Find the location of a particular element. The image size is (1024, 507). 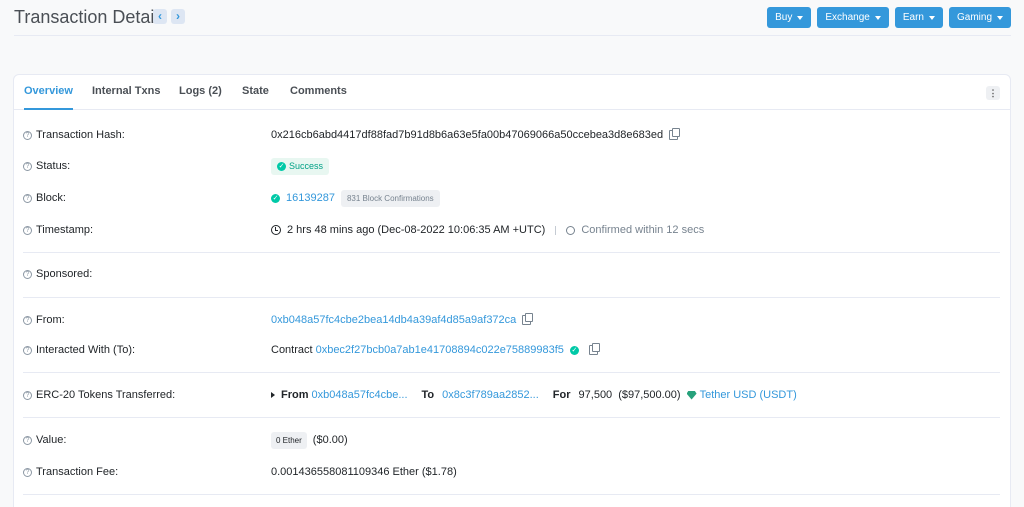

row-status: ? Status: ✓ Success is located at coordinates (512, 166).